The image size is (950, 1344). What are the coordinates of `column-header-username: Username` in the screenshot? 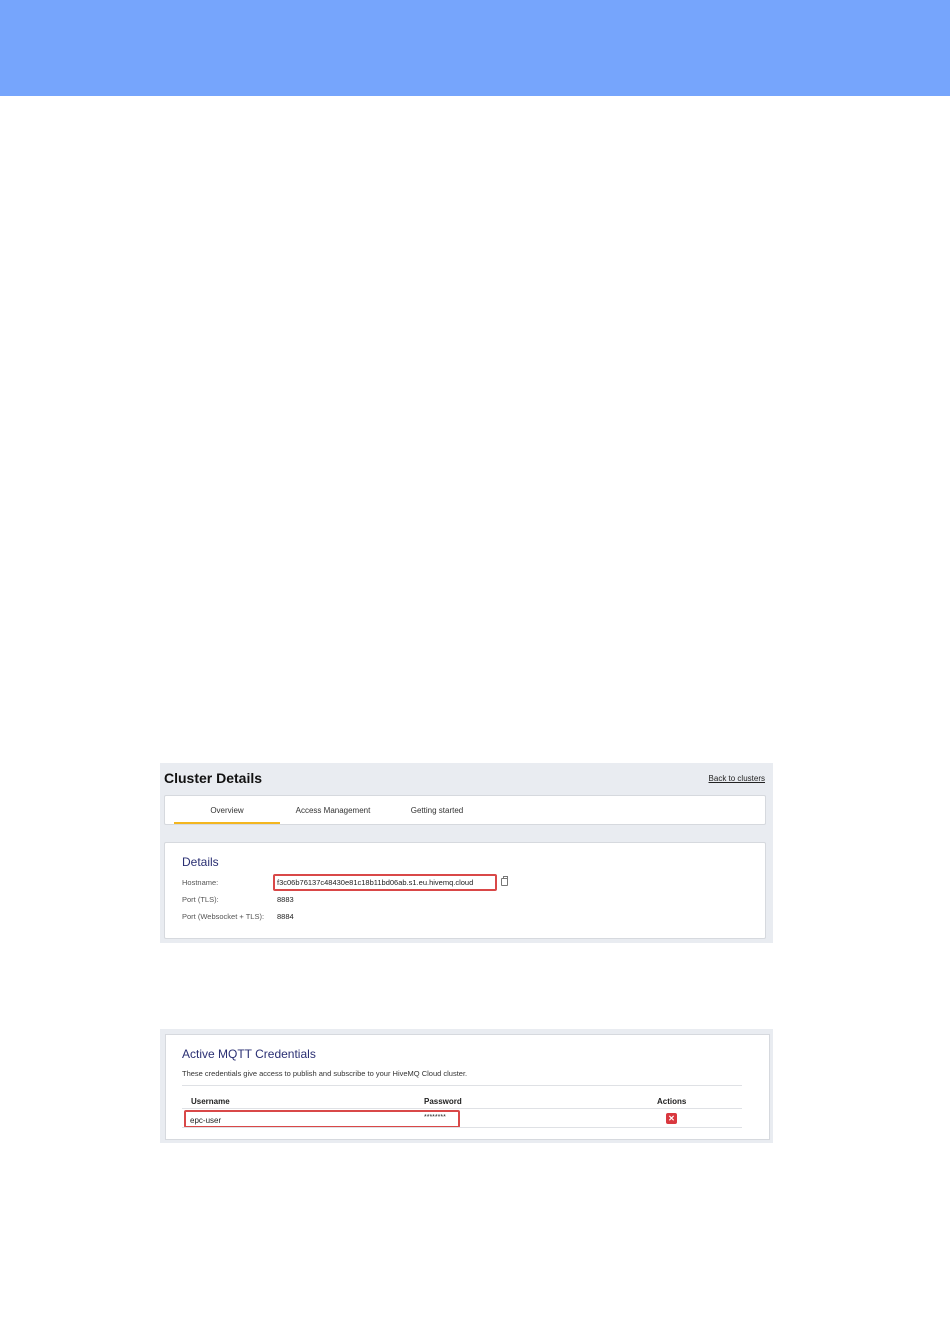 It's located at (210, 1101).